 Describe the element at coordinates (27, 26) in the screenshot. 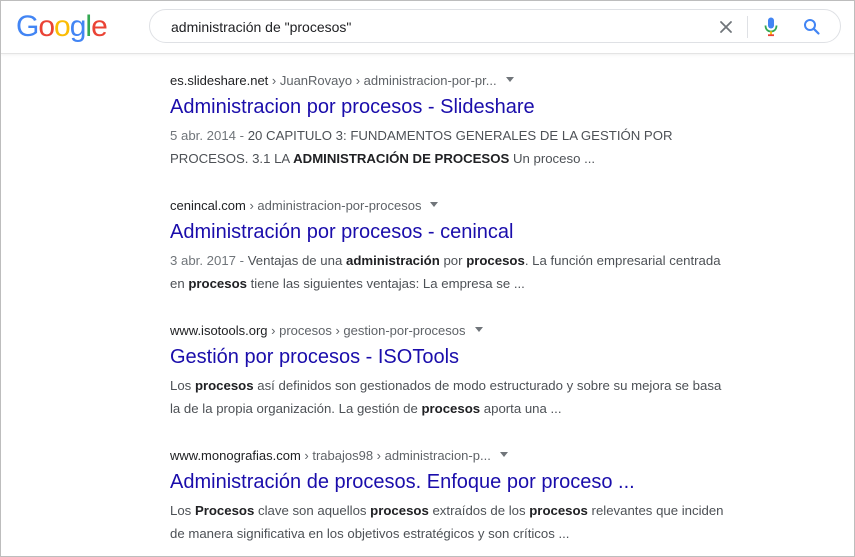

I see `logo-letter: G` at that location.